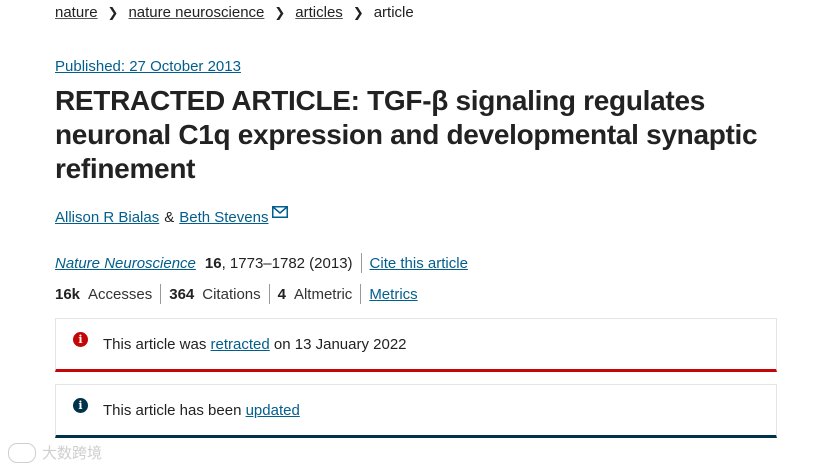  I want to click on breadcrumb-item-nature-neuroscience: nature neuroscience, so click(196, 12).